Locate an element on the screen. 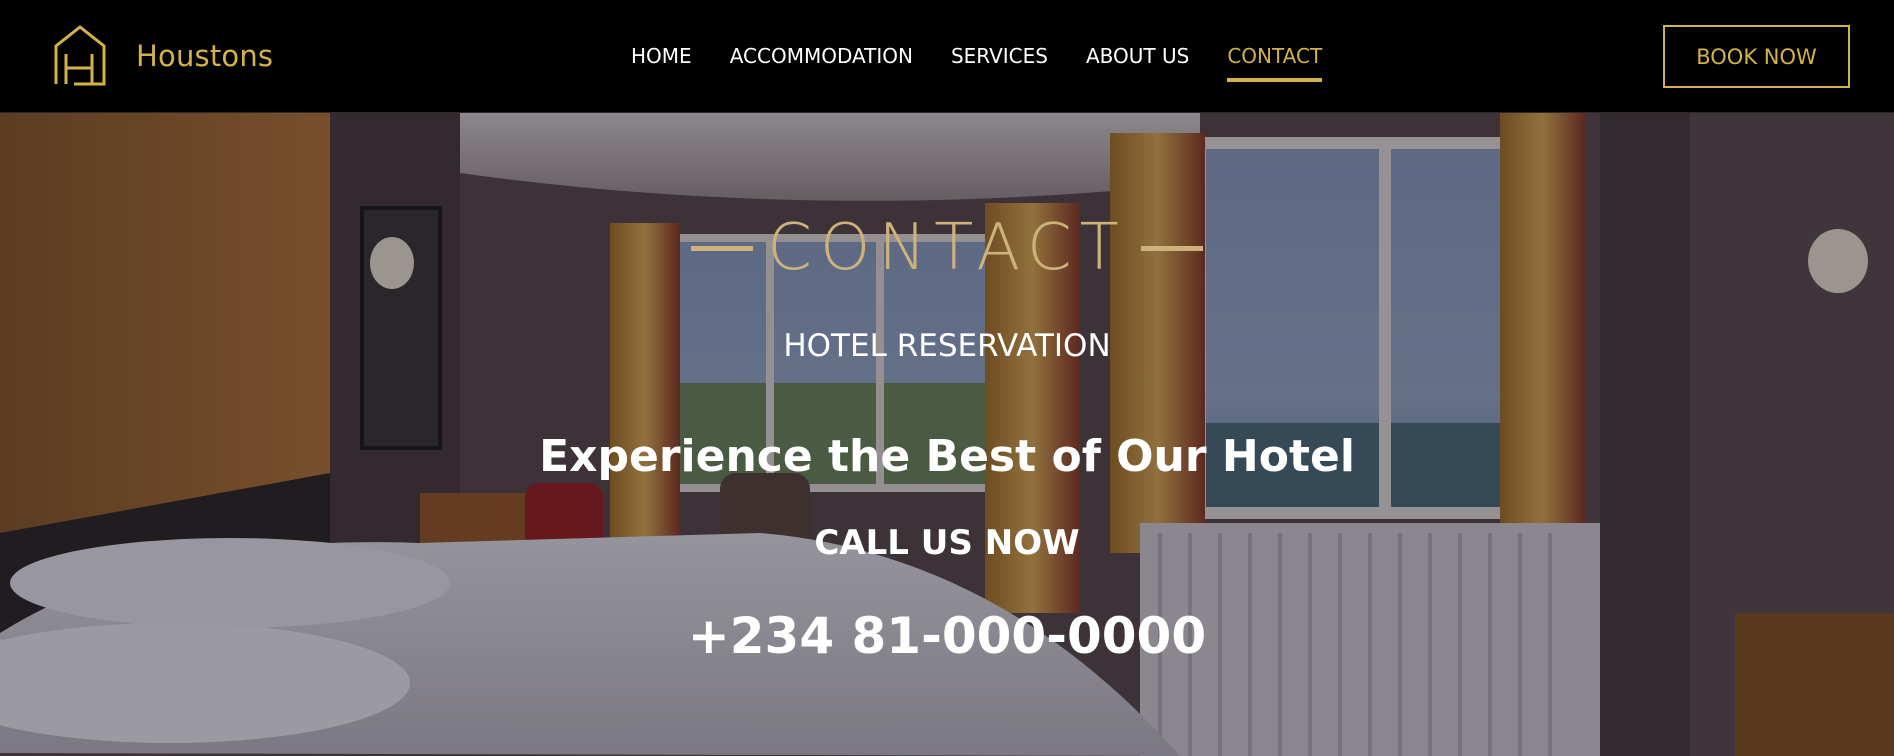 The width and height of the screenshot is (1894, 756). house-h-logo-icon is located at coordinates (80, 56).